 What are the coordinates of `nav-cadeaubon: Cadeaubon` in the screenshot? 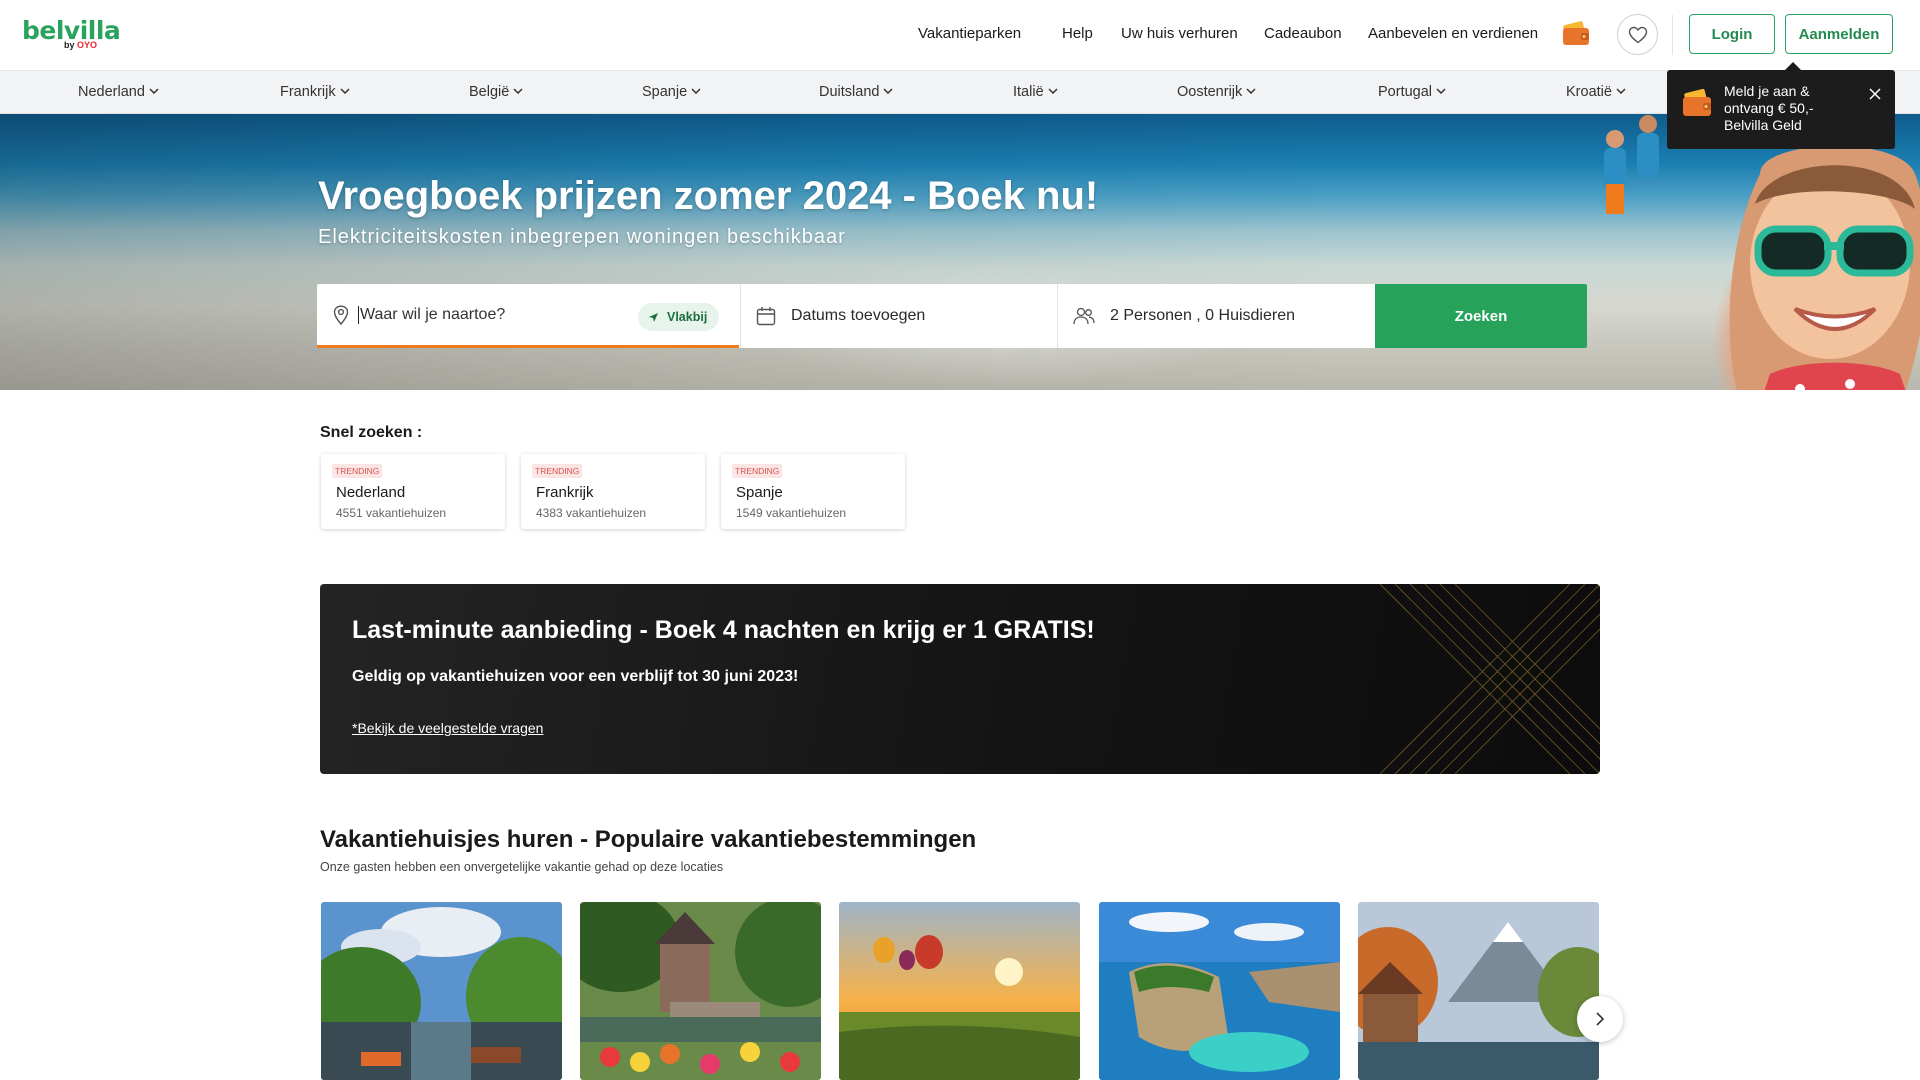 It's located at (1303, 33).